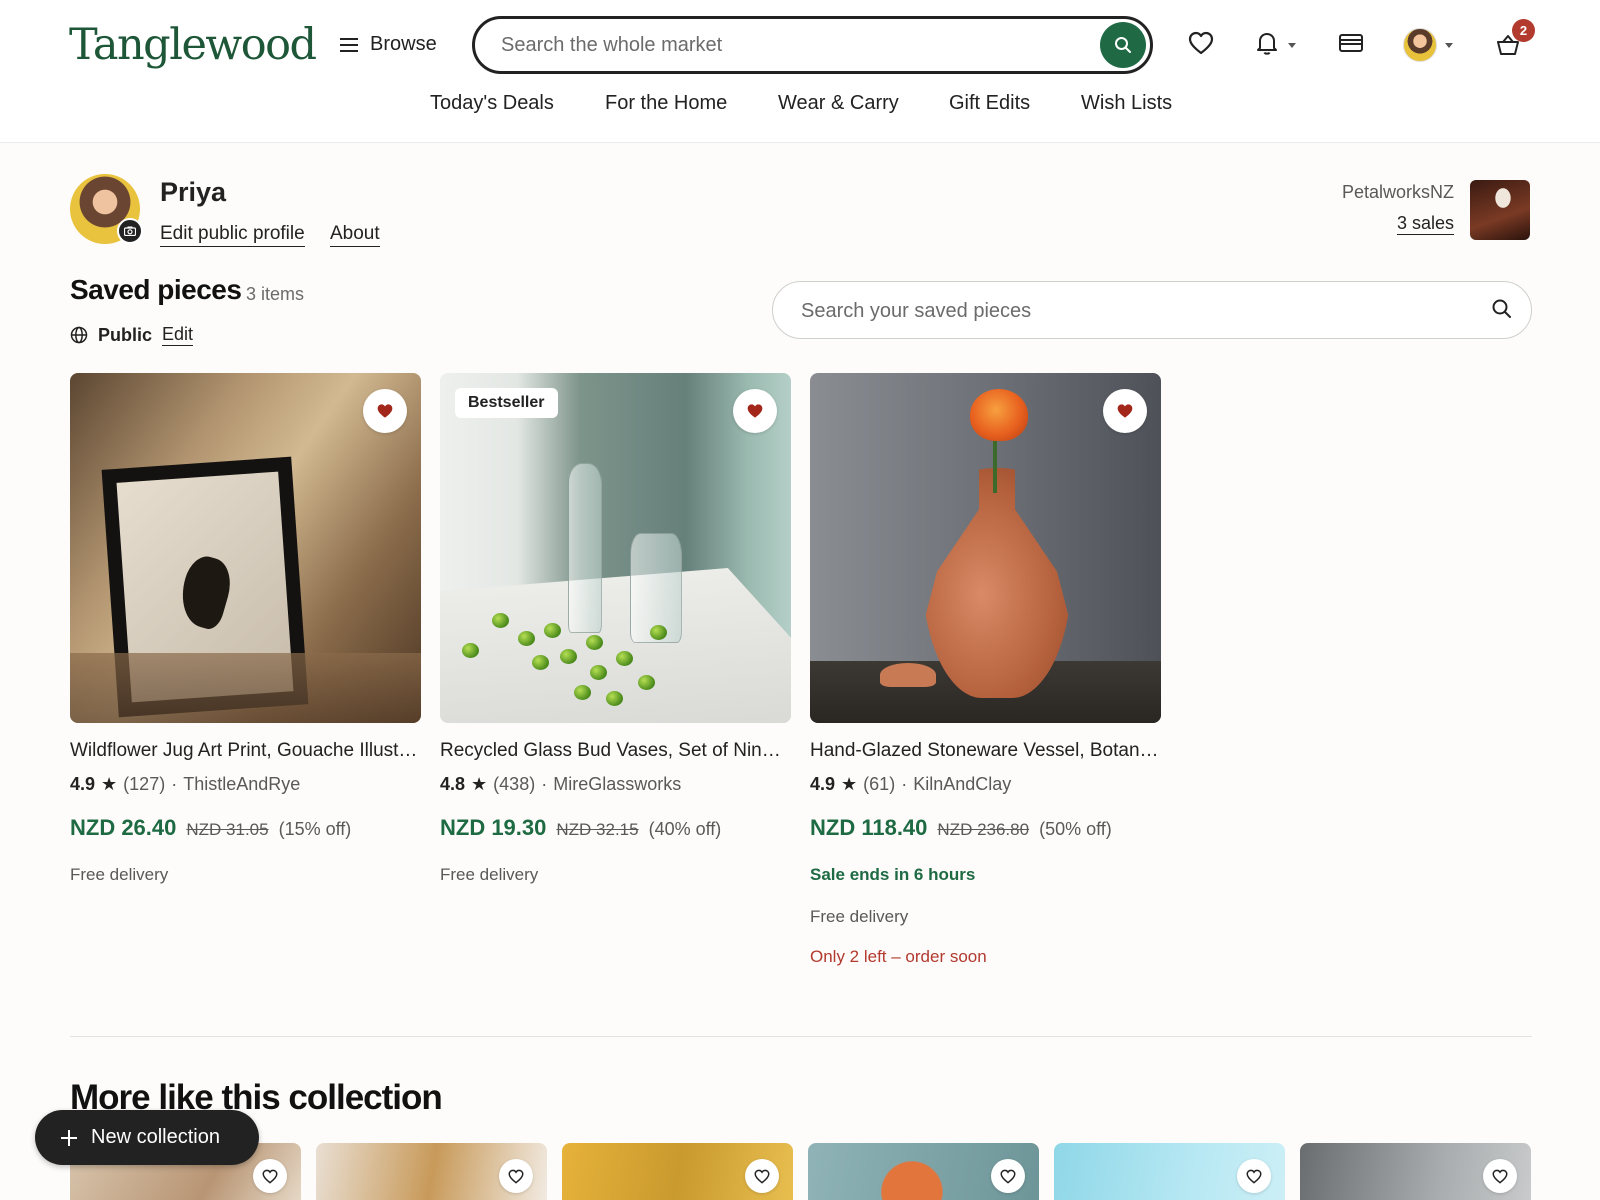 This screenshot has width=1600, height=1200. I want to click on sale-price: NZD 19.30, so click(493, 827).